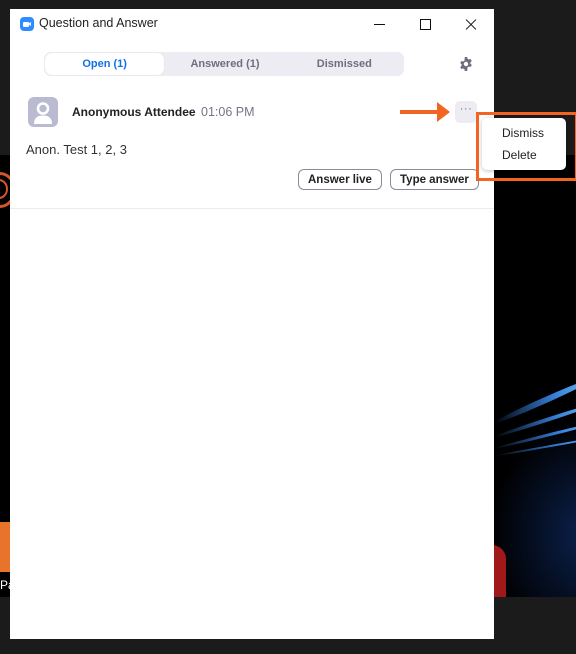  What do you see at coordinates (105, 64) in the screenshot?
I see `tab-open: Open (1)` at bounding box center [105, 64].